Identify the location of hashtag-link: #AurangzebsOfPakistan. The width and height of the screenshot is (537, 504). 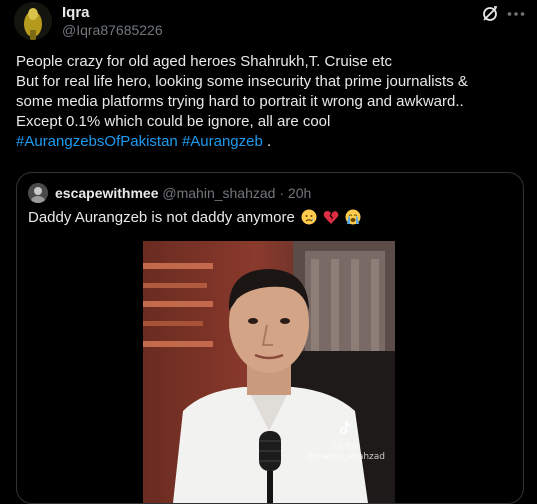
(97, 141).